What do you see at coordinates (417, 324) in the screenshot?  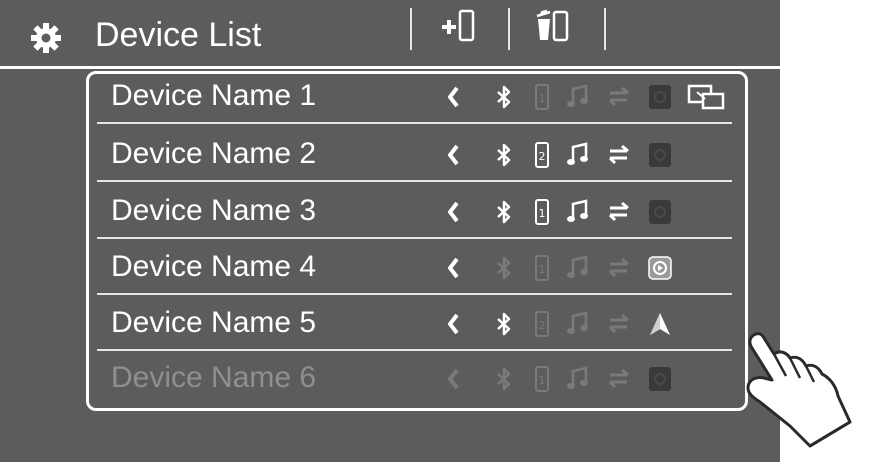 I see `device-row: Device Name 5 2` at bounding box center [417, 324].